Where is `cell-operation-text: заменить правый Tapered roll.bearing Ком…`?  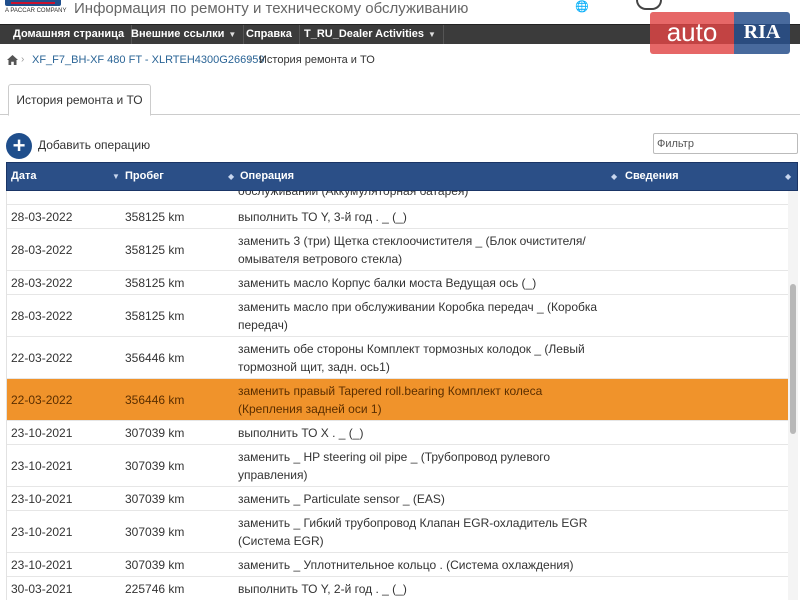 cell-operation-text: заменить правый Tapered roll.bearing Ком… is located at coordinates (390, 399).